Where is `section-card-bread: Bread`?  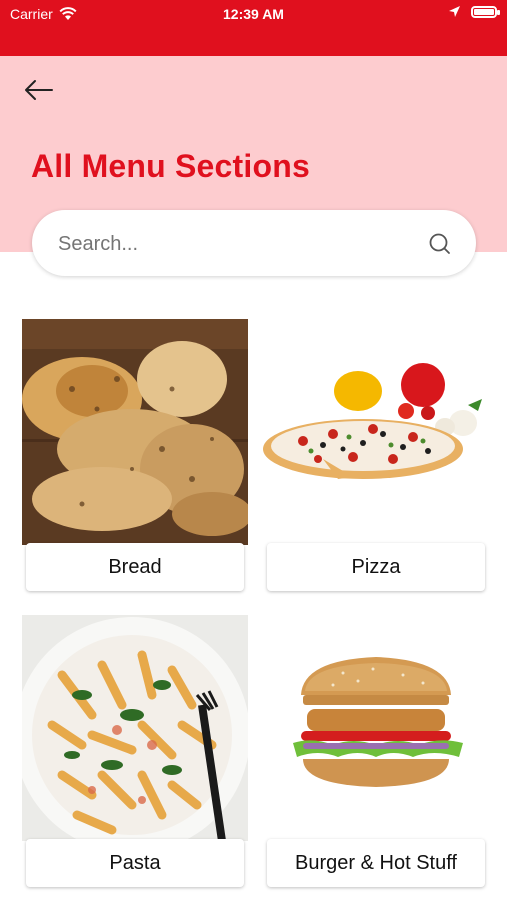
section-card-bread: Bread is located at coordinates (135, 457).